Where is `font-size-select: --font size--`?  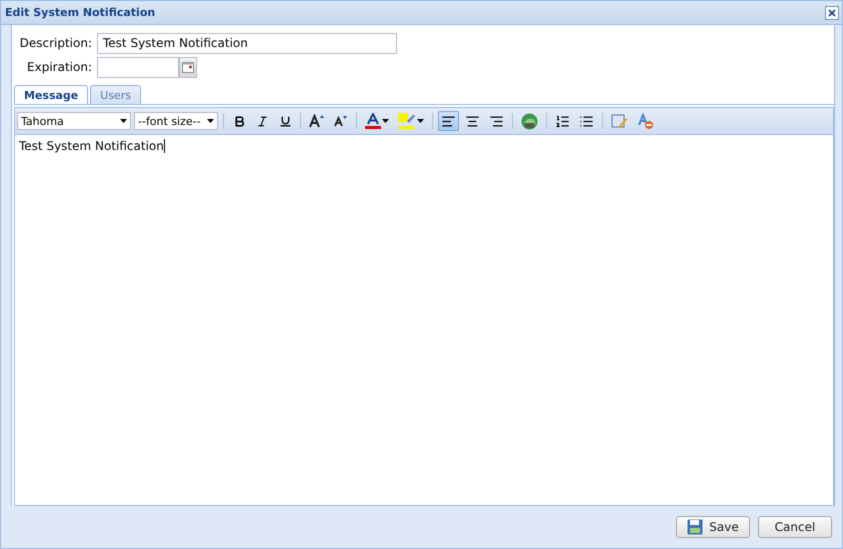 font-size-select: --font size-- is located at coordinates (176, 121).